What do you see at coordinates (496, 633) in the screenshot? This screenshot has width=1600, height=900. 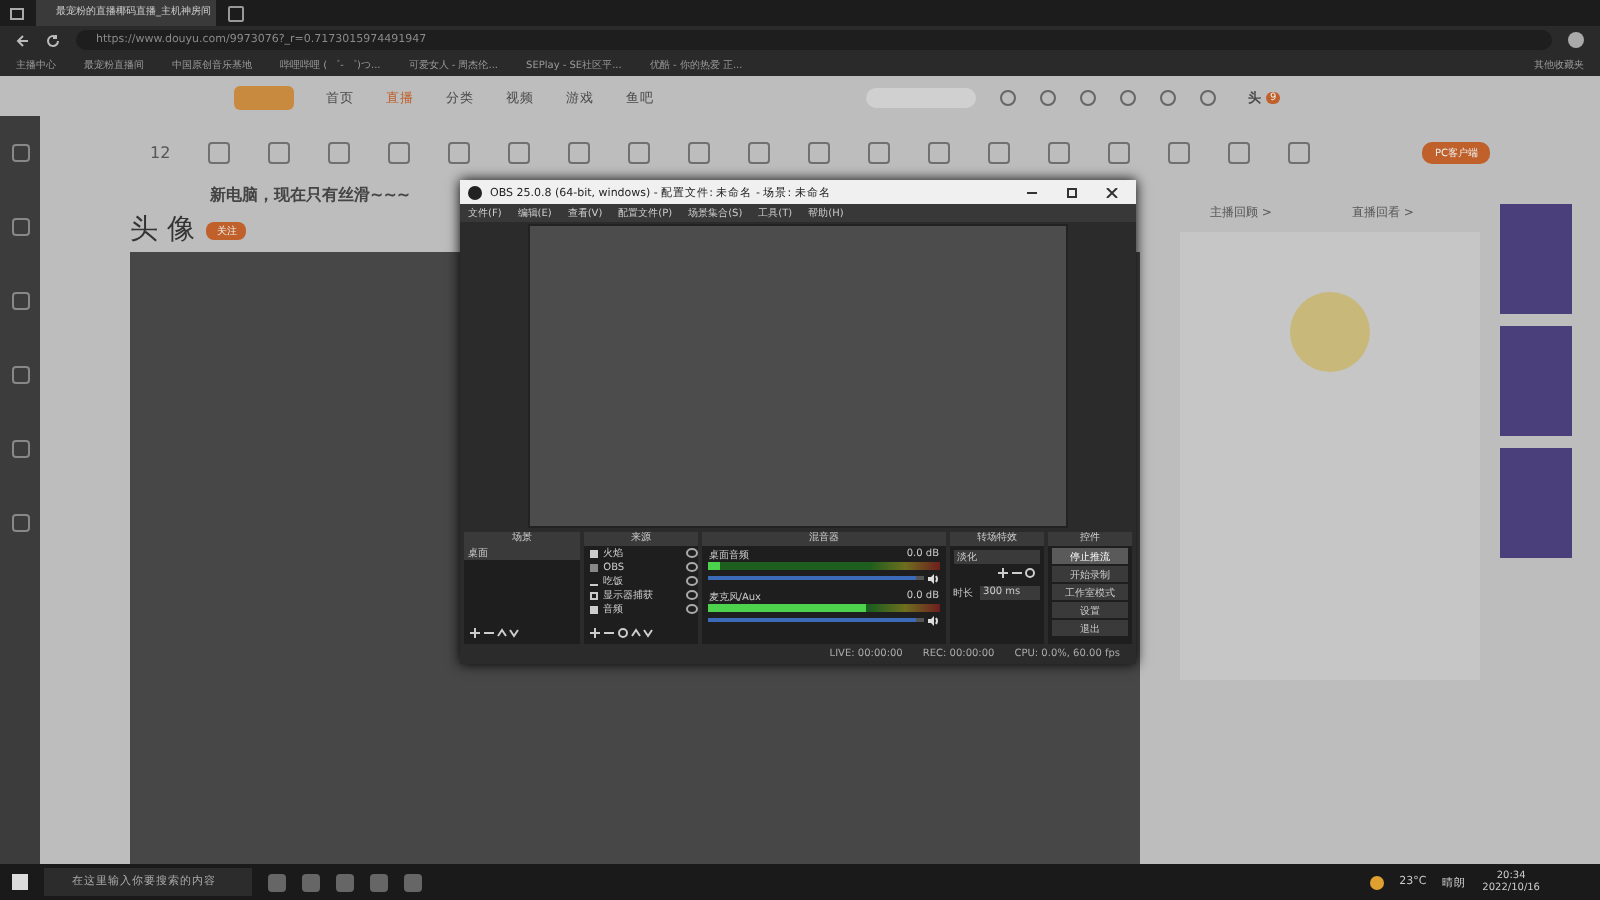 I see `add-remove-move-icon` at bounding box center [496, 633].